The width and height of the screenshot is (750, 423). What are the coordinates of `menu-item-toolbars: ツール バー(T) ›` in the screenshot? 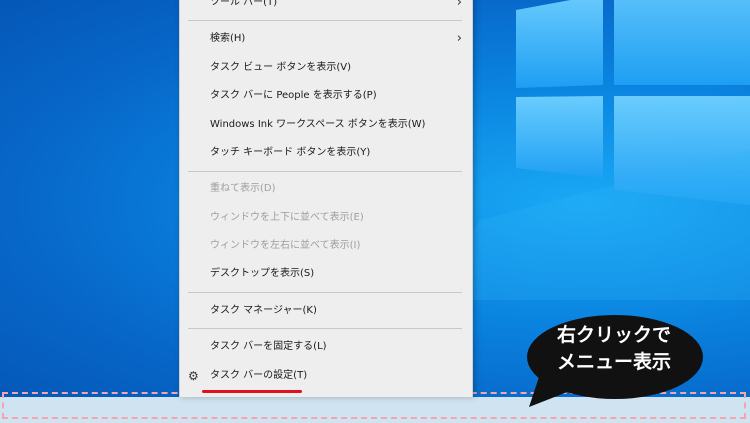 It's located at (326, 7).